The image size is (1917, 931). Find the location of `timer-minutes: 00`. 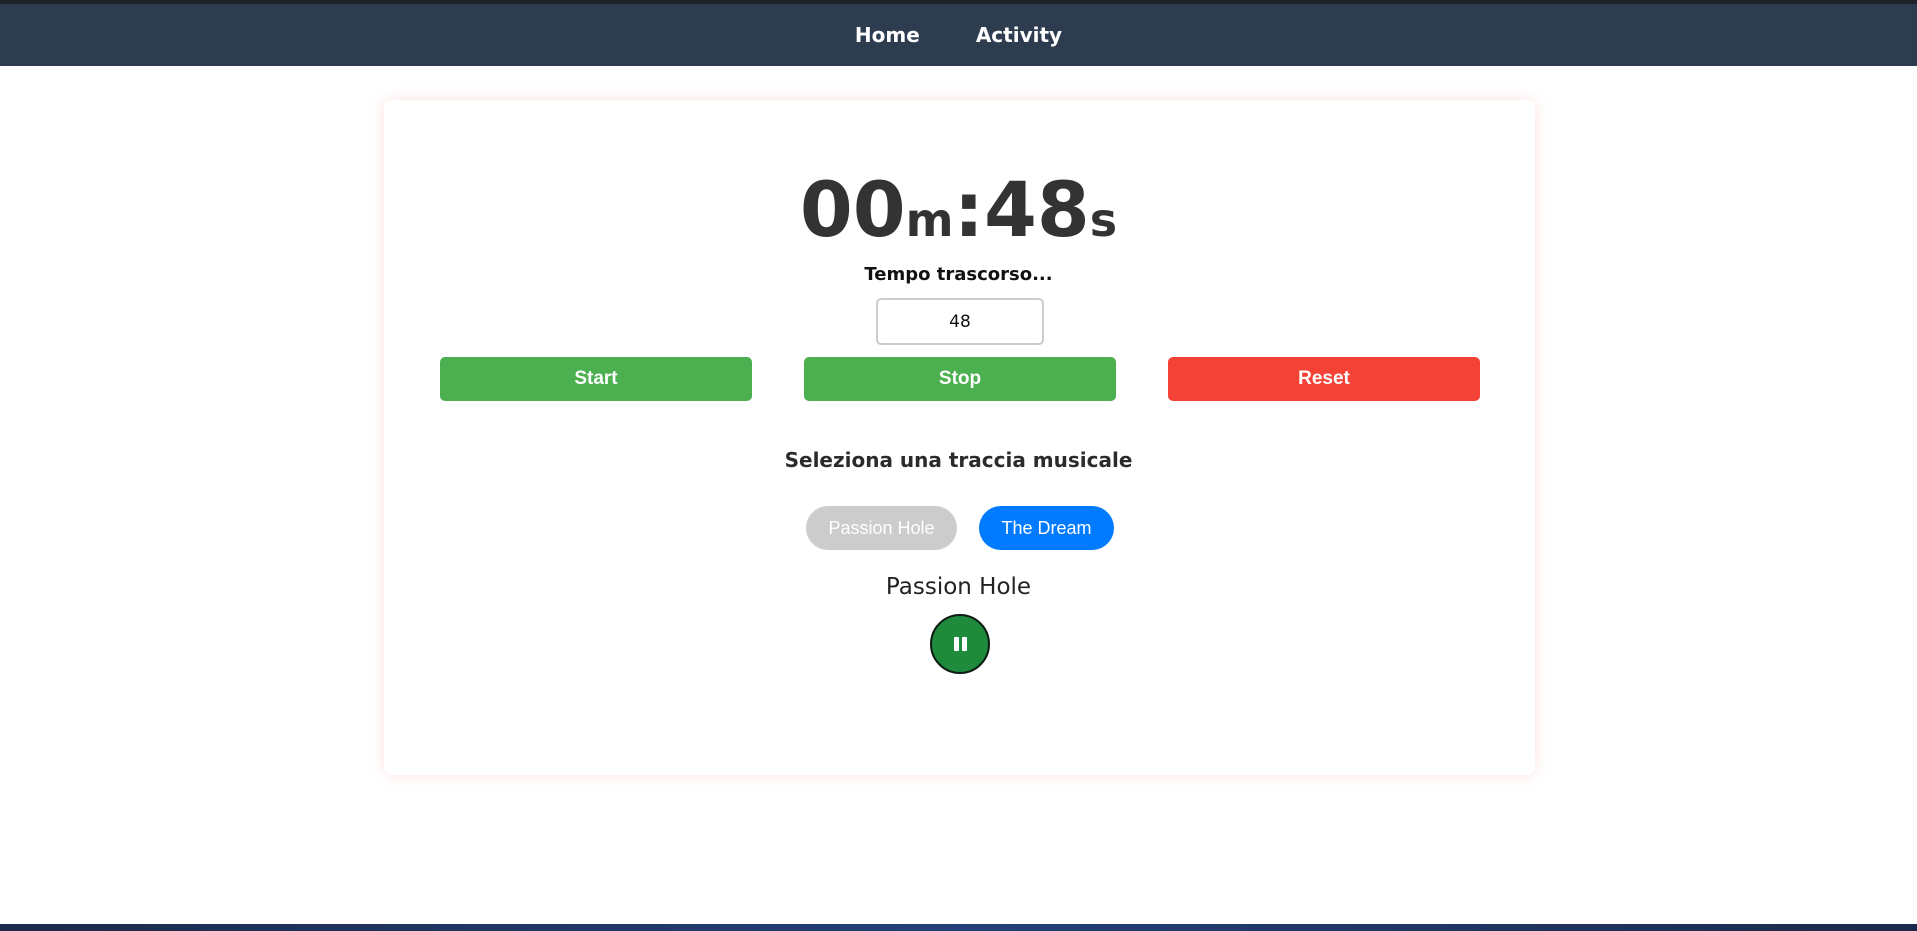

timer-minutes: 00 is located at coordinates (852, 209).